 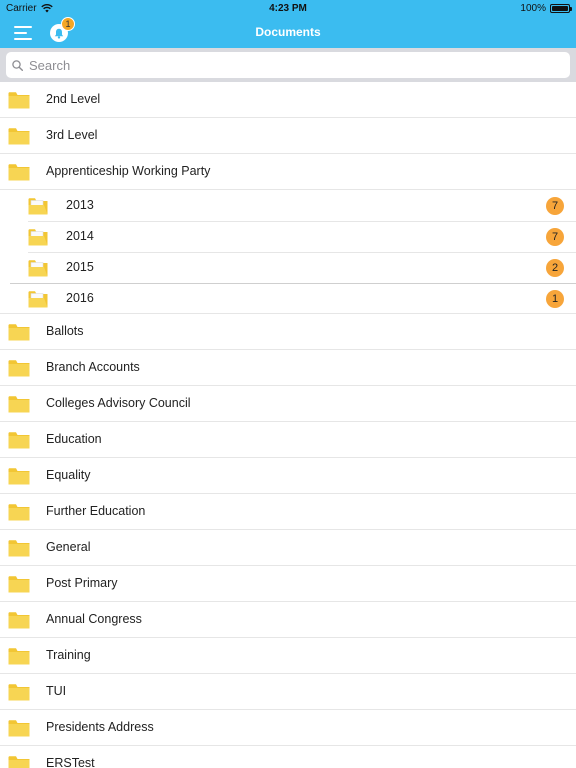 I want to click on folder-row: Branch Accounts, so click(x=288, y=368).